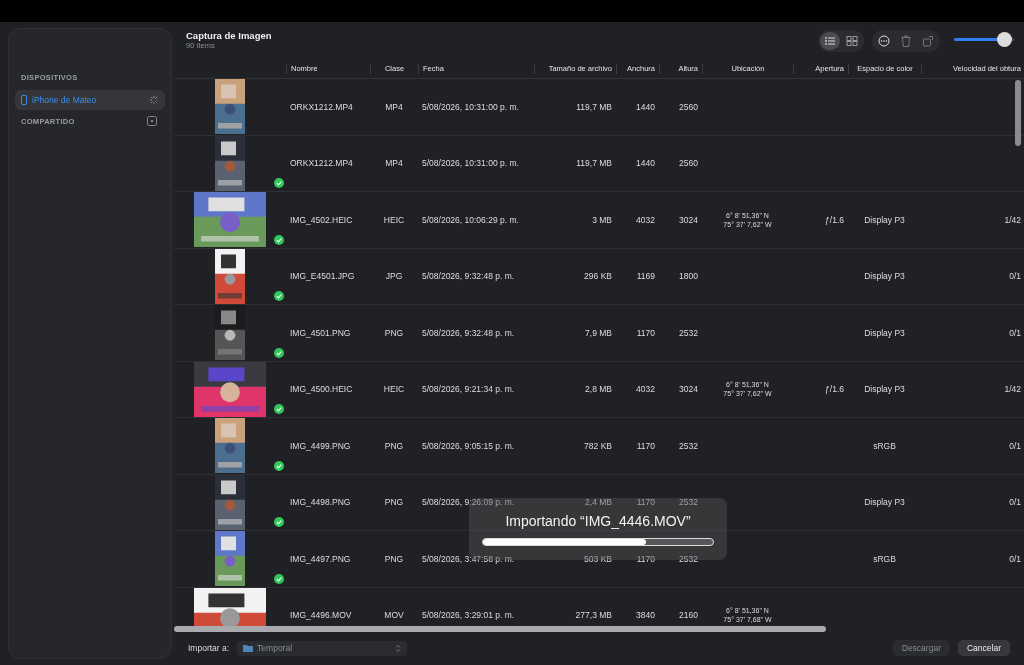 Image resolution: width=1024 pixels, height=665 pixels. I want to click on horizontal-scrollbar, so click(500, 629).